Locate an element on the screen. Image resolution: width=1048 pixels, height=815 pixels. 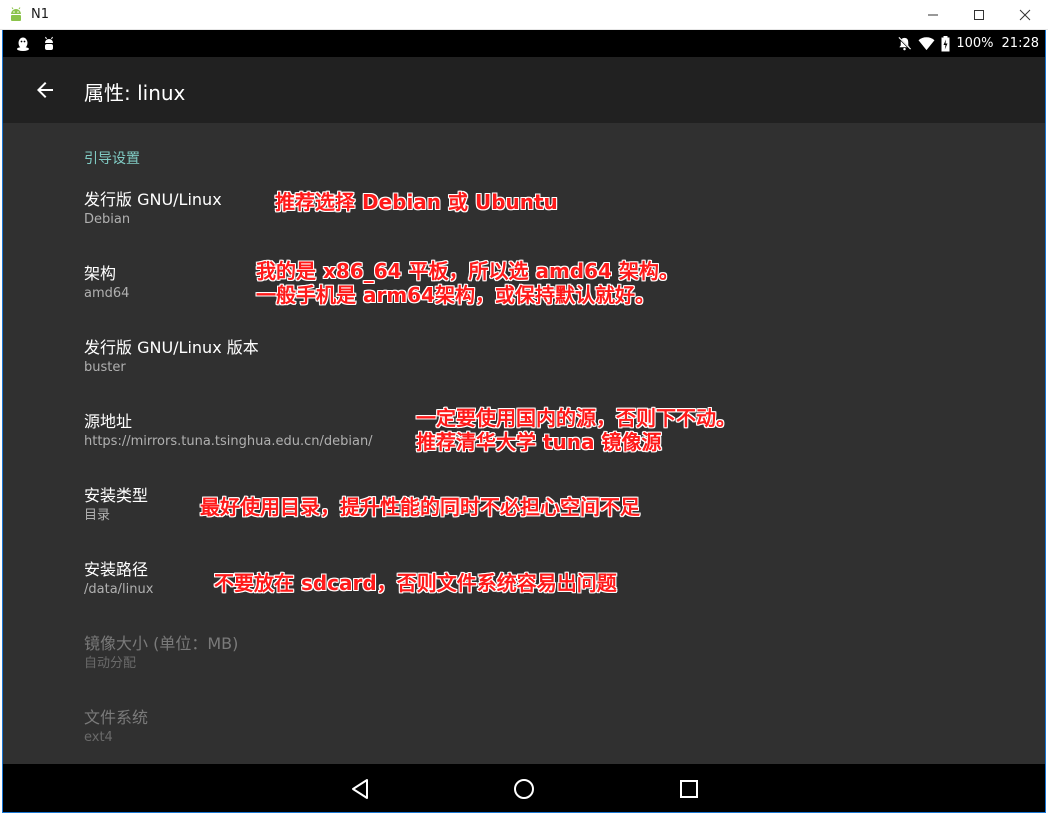
annotation-line: 最好使用目录，提升性能的同时不必担心空间不足 is located at coordinates (420, 507).